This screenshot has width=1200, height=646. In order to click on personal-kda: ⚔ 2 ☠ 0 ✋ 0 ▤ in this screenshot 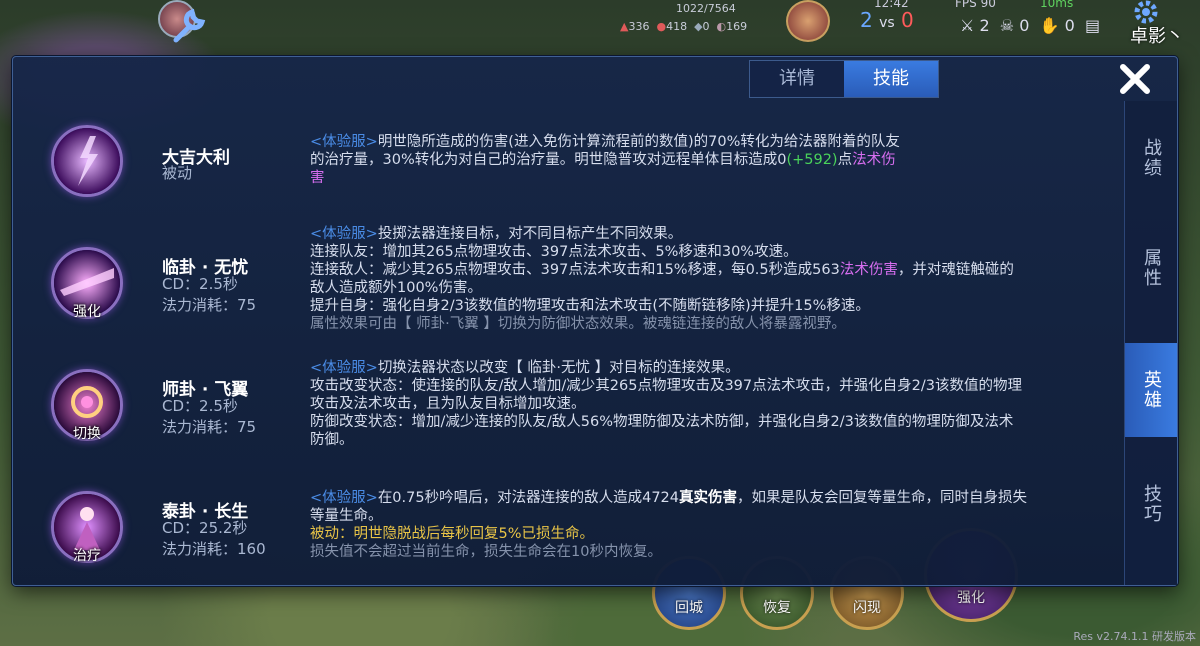, I will do `click(1030, 25)`.